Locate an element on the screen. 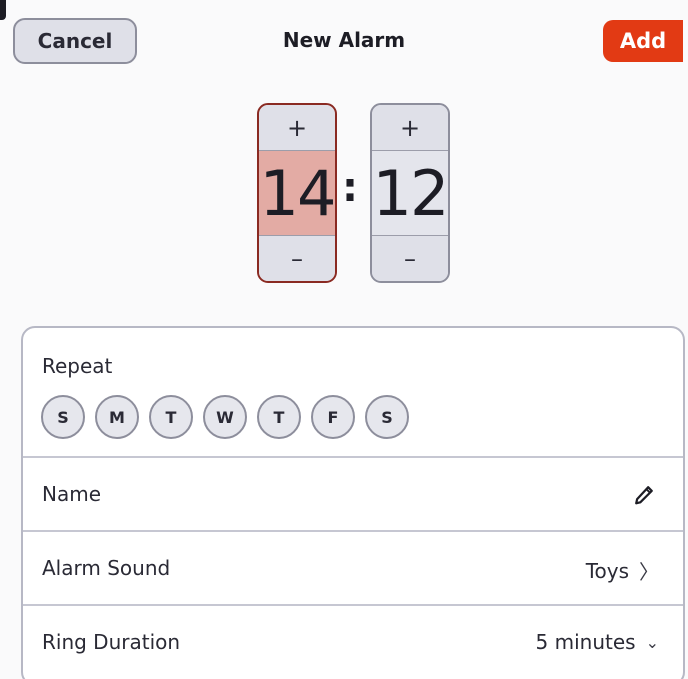 The width and height of the screenshot is (688, 679). alarm-sound-label: Alarm Sound is located at coordinates (106, 568).